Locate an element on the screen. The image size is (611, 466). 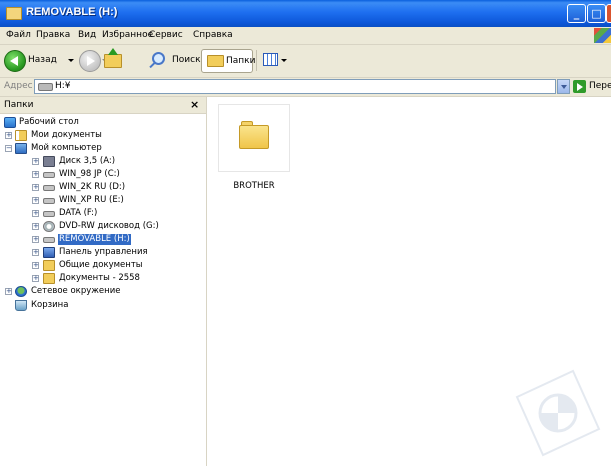
tree-label: WIN_2K RU (D:) is located at coordinates (92, 187).